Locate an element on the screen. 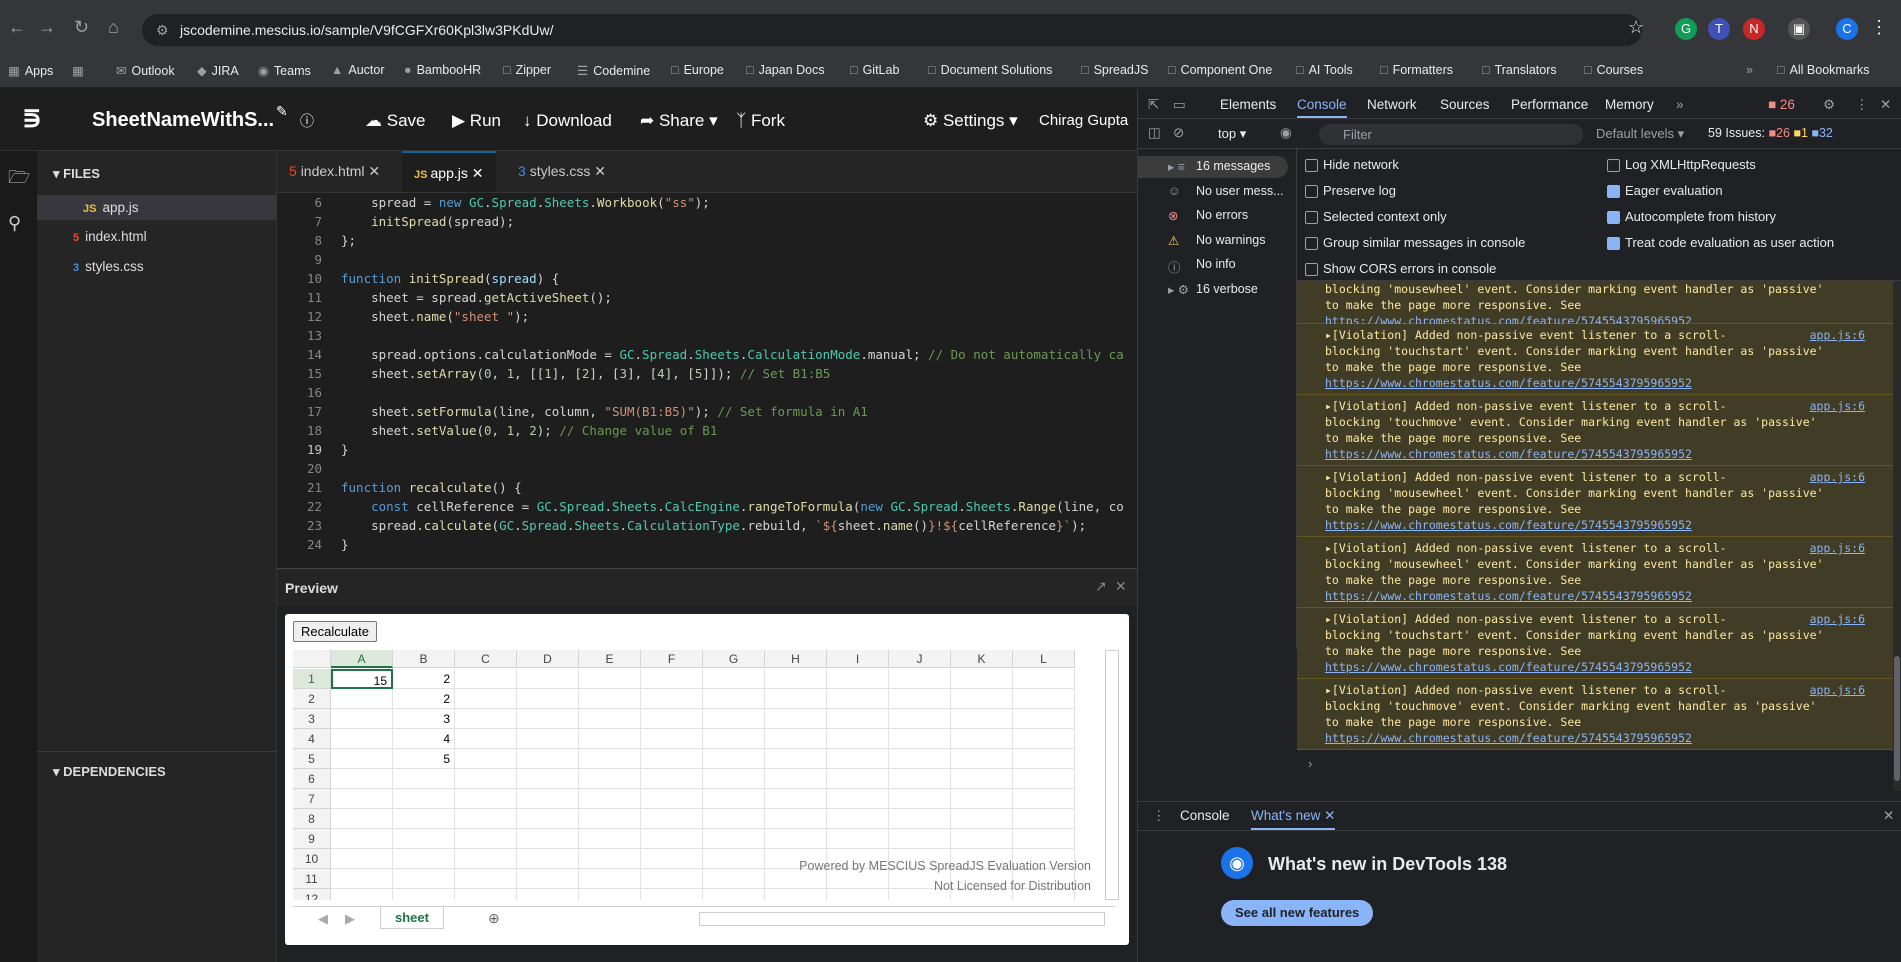 The image size is (1901, 962). download-button: ↓ Download is located at coordinates (567, 121).